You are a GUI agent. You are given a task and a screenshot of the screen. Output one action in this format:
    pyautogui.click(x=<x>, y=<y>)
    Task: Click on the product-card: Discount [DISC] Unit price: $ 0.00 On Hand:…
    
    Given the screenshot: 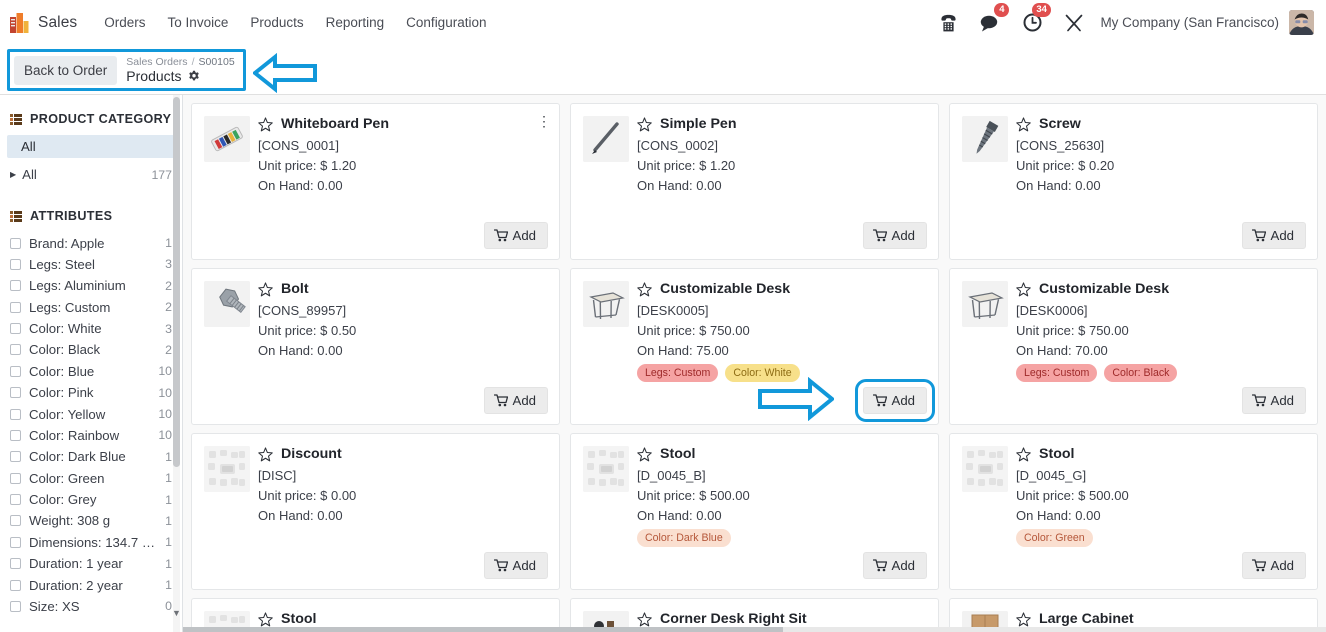 What is the action you would take?
    pyautogui.click(x=375, y=511)
    